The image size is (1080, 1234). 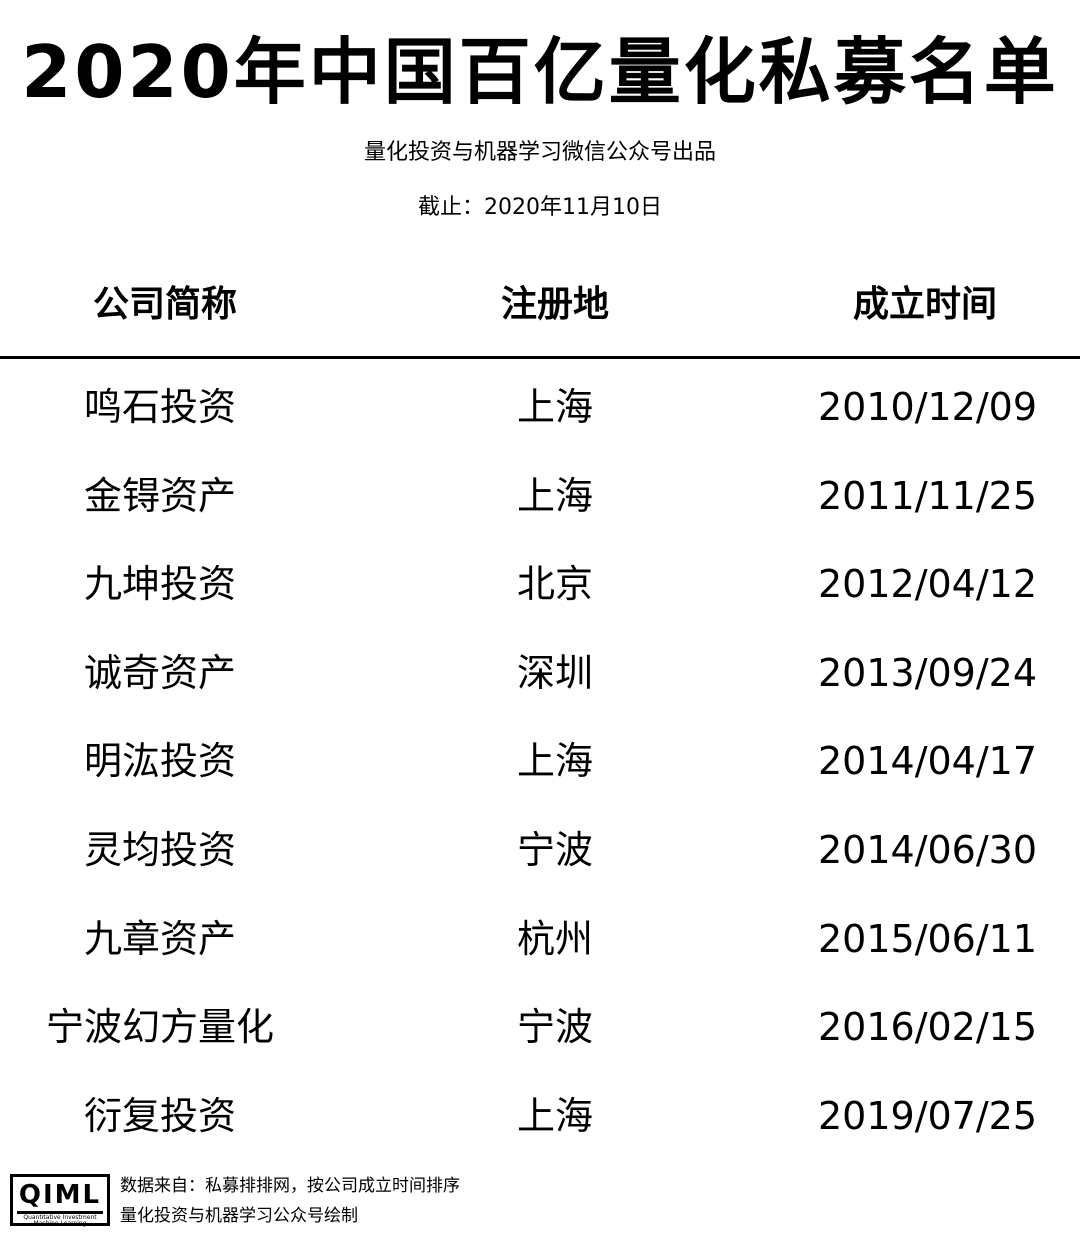 I want to click on cell-company: 灵均投资, so click(x=159, y=849).